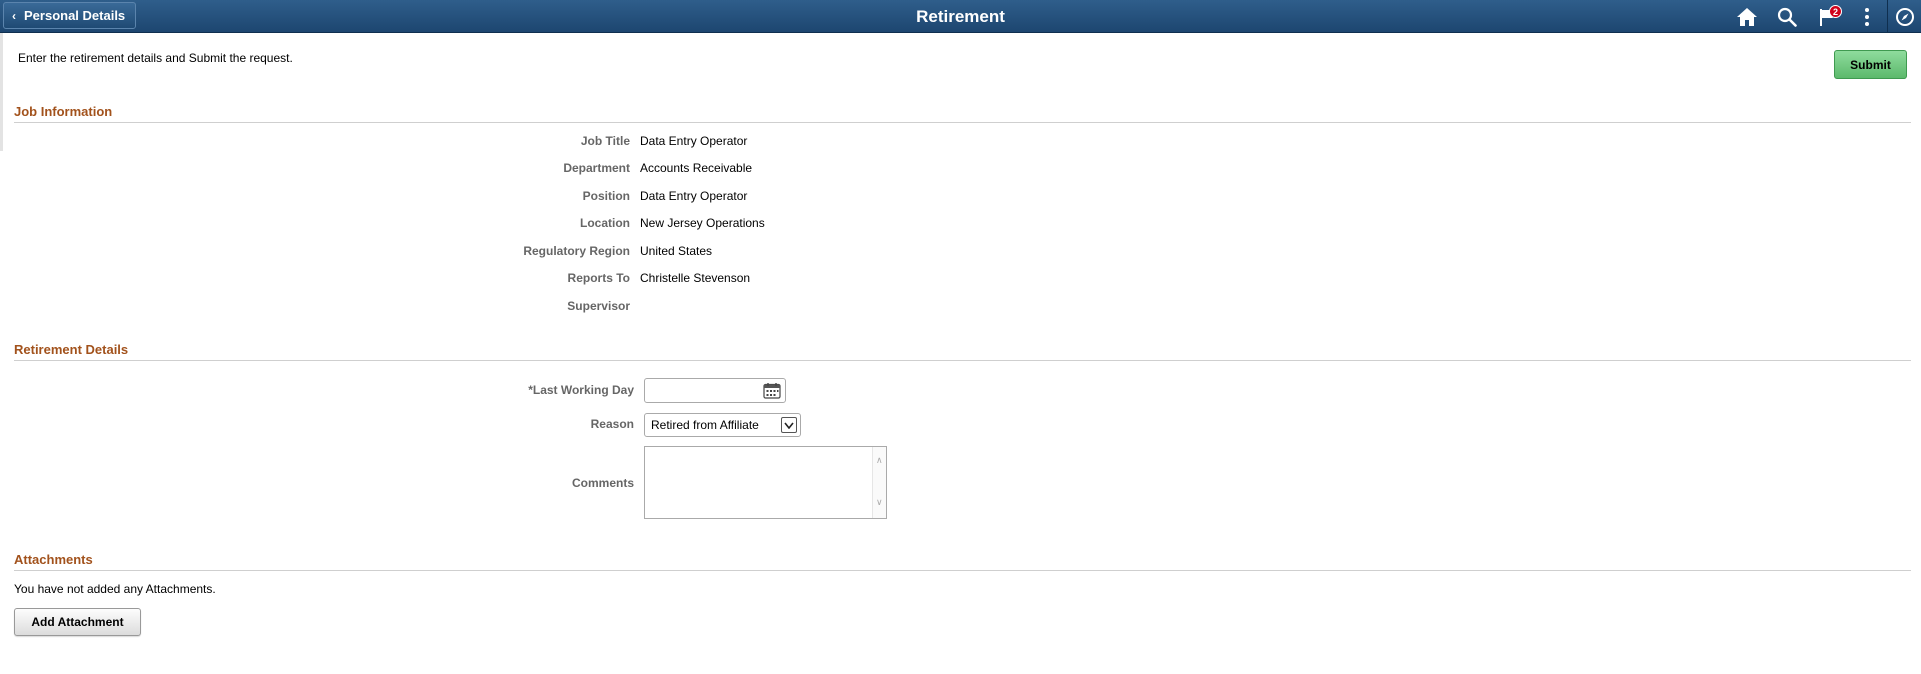 The width and height of the screenshot is (1921, 674). I want to click on comments-scrollbar: ∧ ∨, so click(879, 482).